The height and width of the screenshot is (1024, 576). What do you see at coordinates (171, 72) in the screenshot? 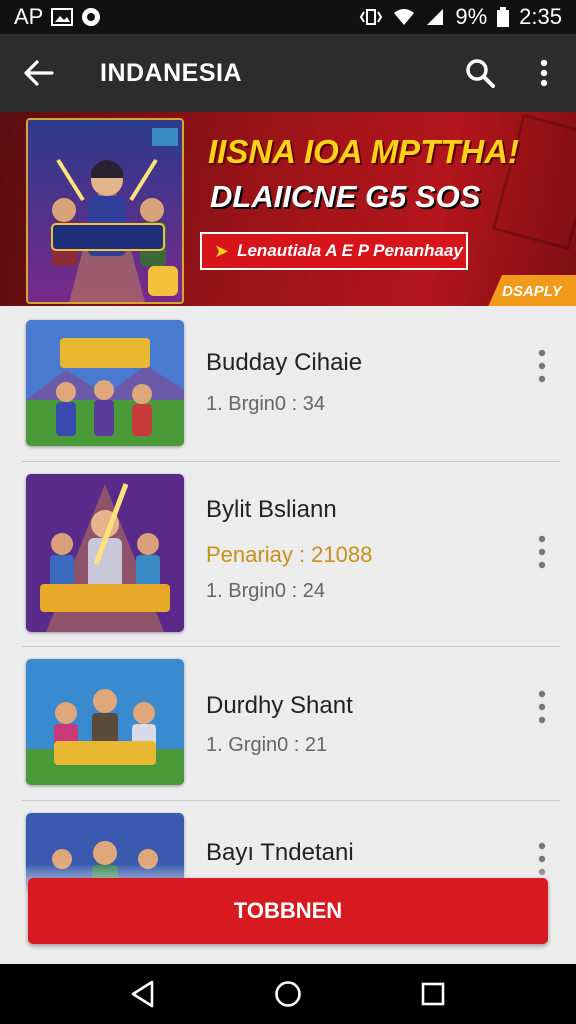
I see `page-title: INDANESIA` at bounding box center [171, 72].